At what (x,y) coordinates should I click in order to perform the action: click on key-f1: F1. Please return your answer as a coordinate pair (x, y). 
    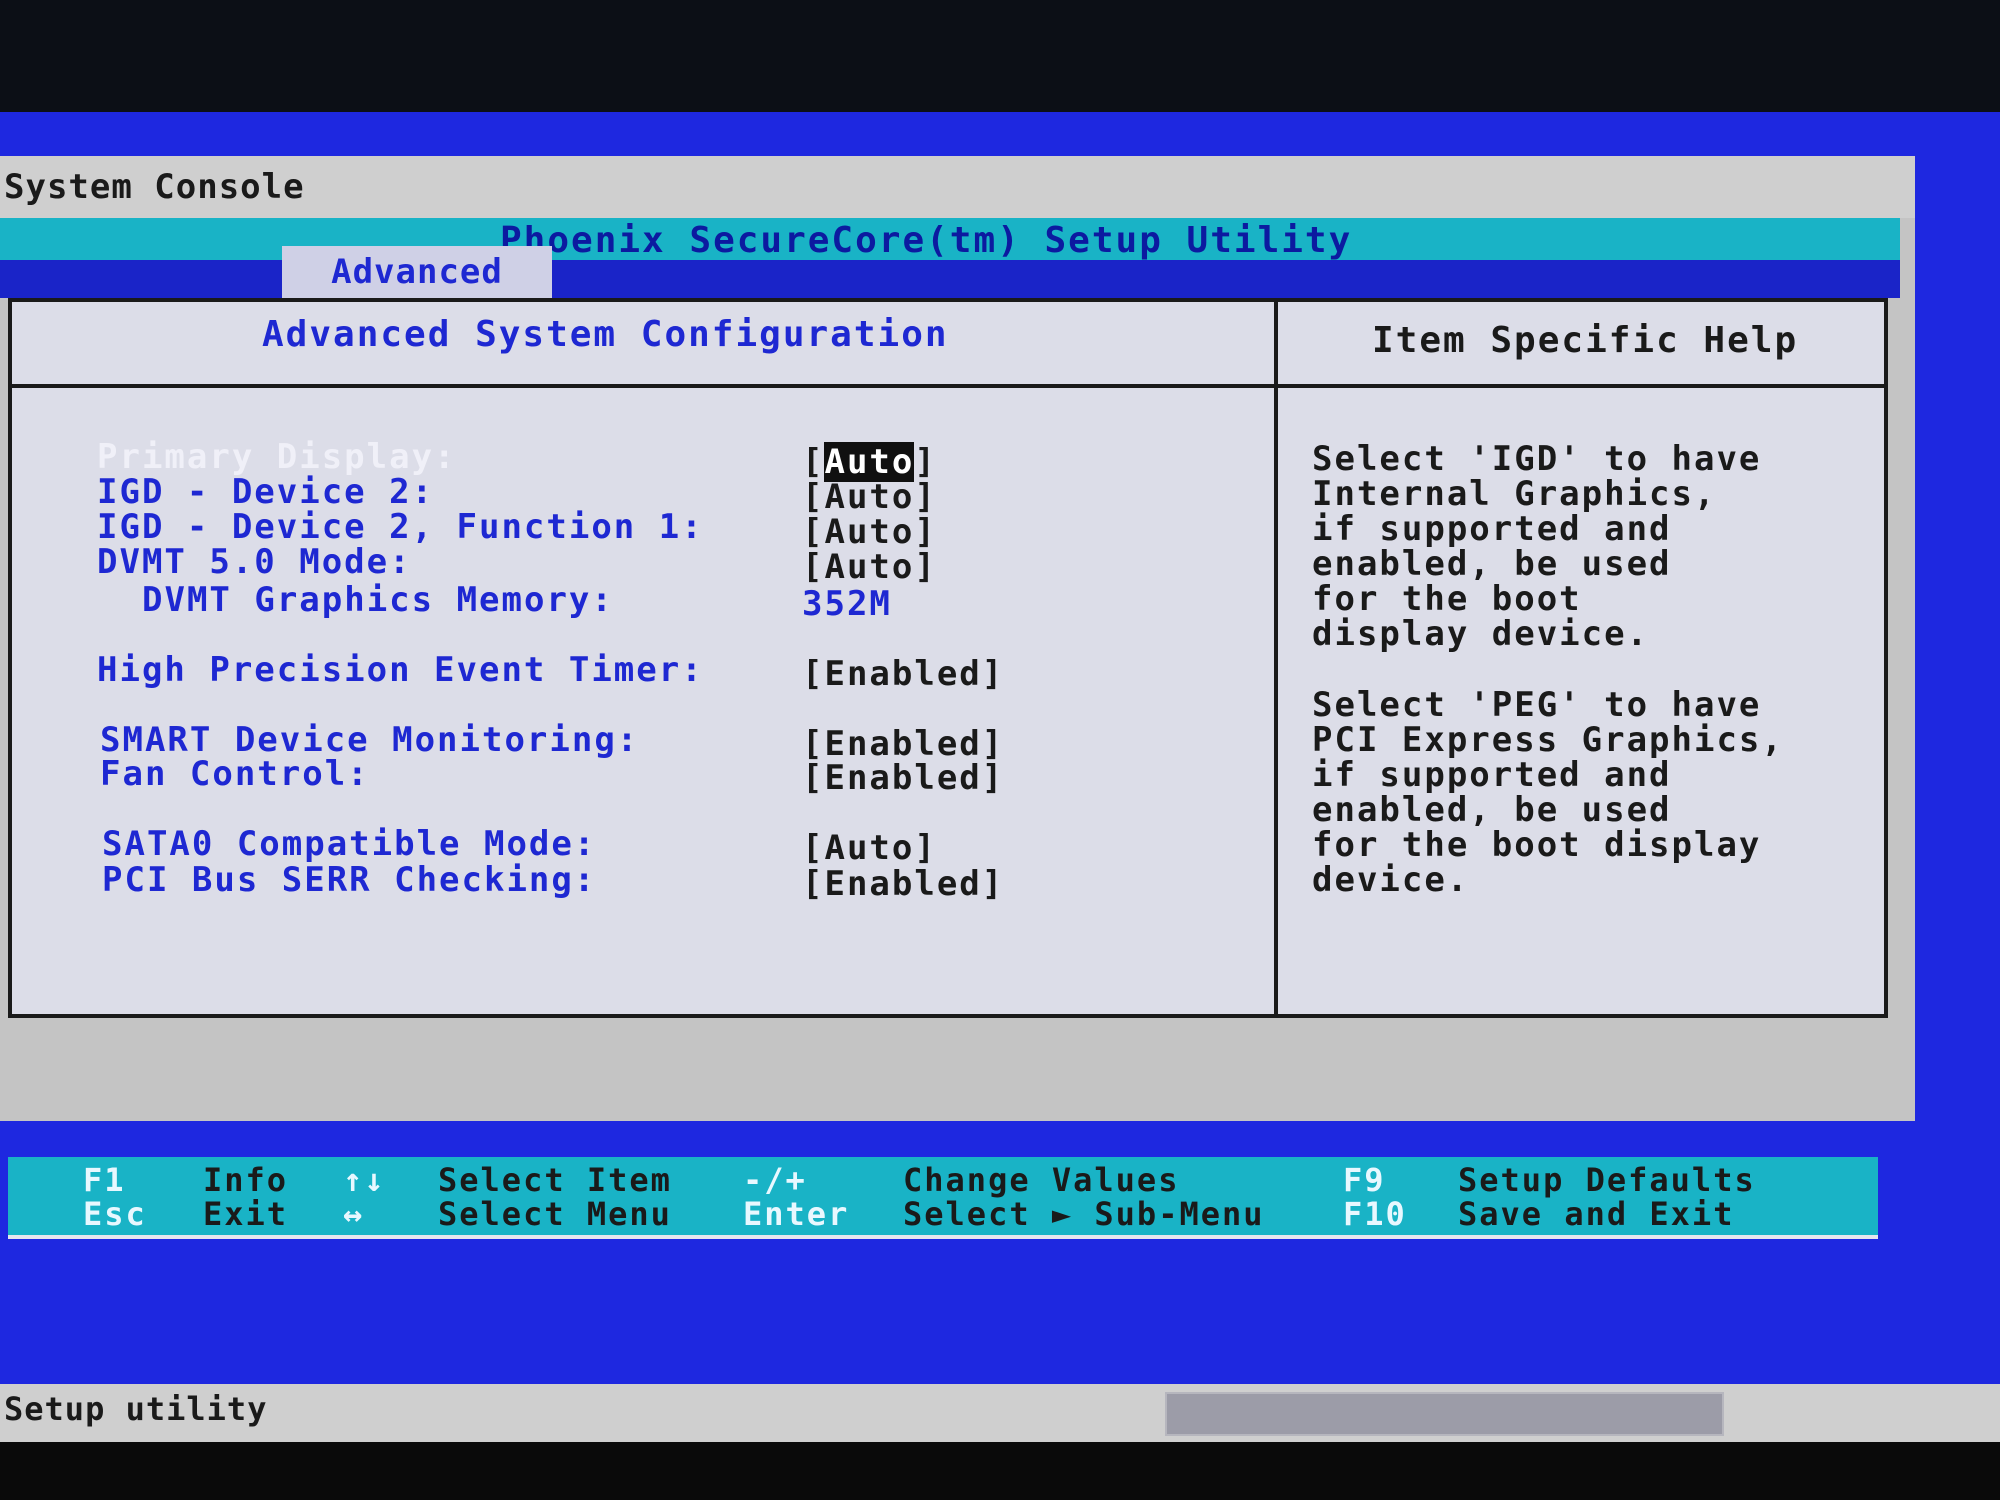
    Looking at the image, I should click on (104, 1180).